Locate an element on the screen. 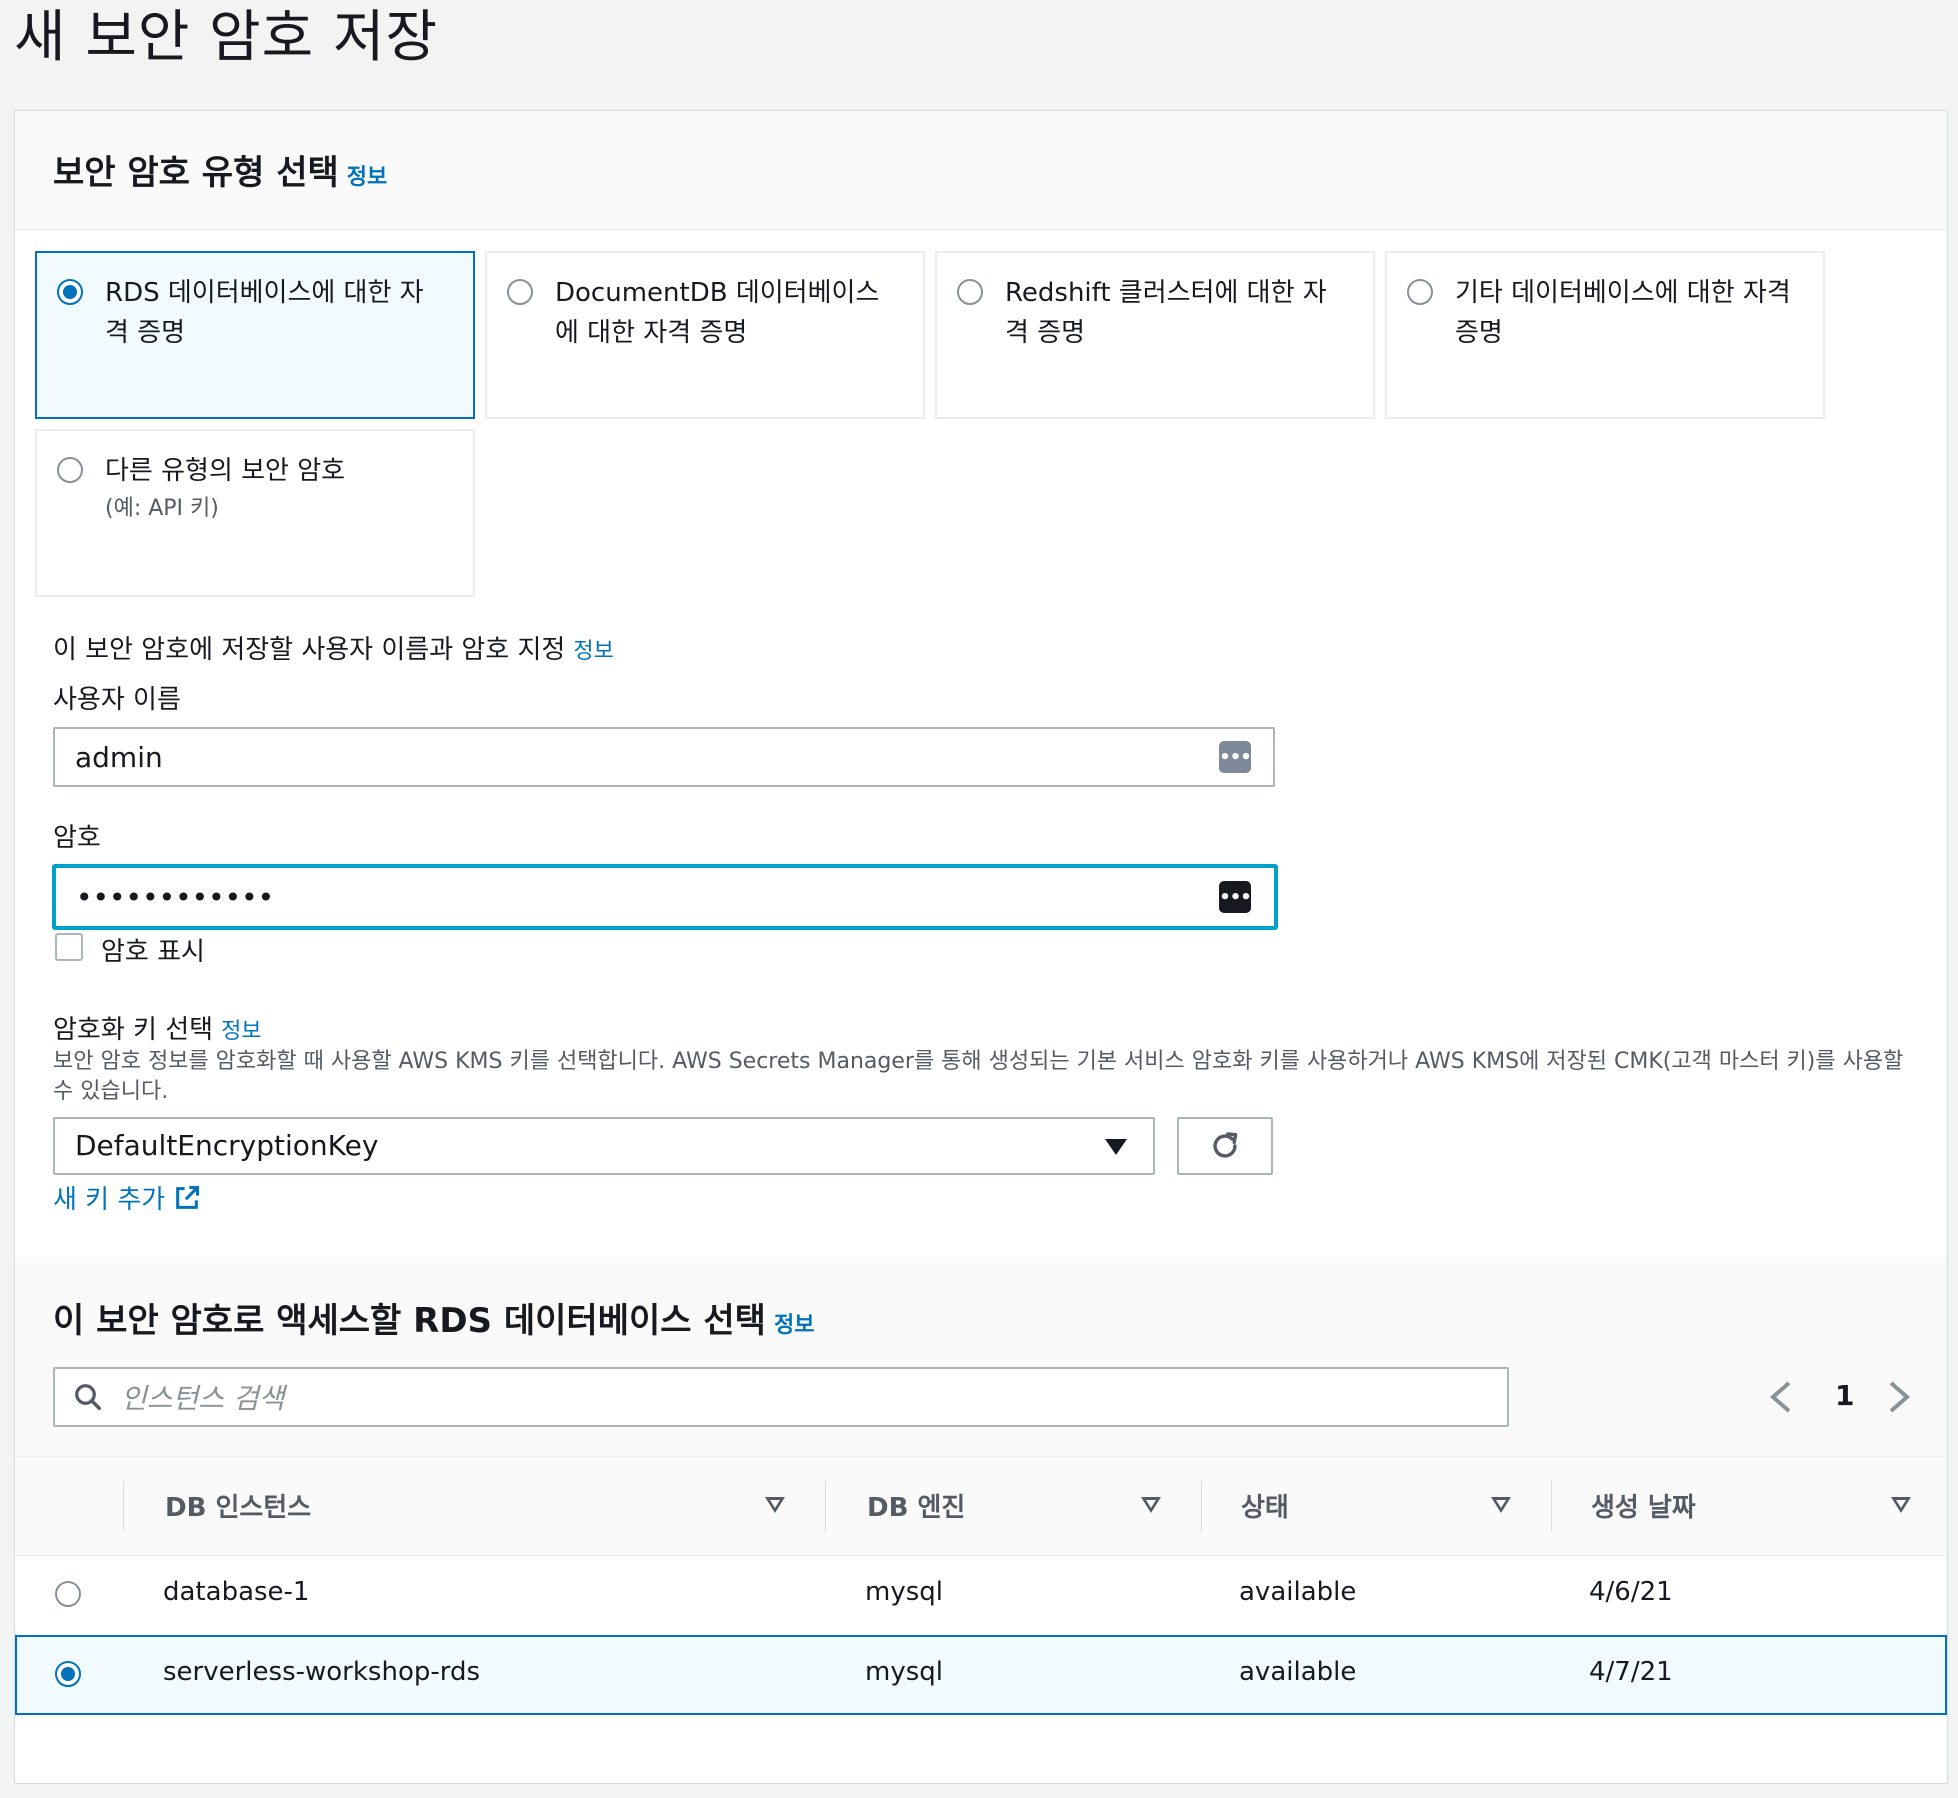 This screenshot has height=1798, width=1958. table-row: database-1 mysql available 4/6/21 is located at coordinates (981, 1595).